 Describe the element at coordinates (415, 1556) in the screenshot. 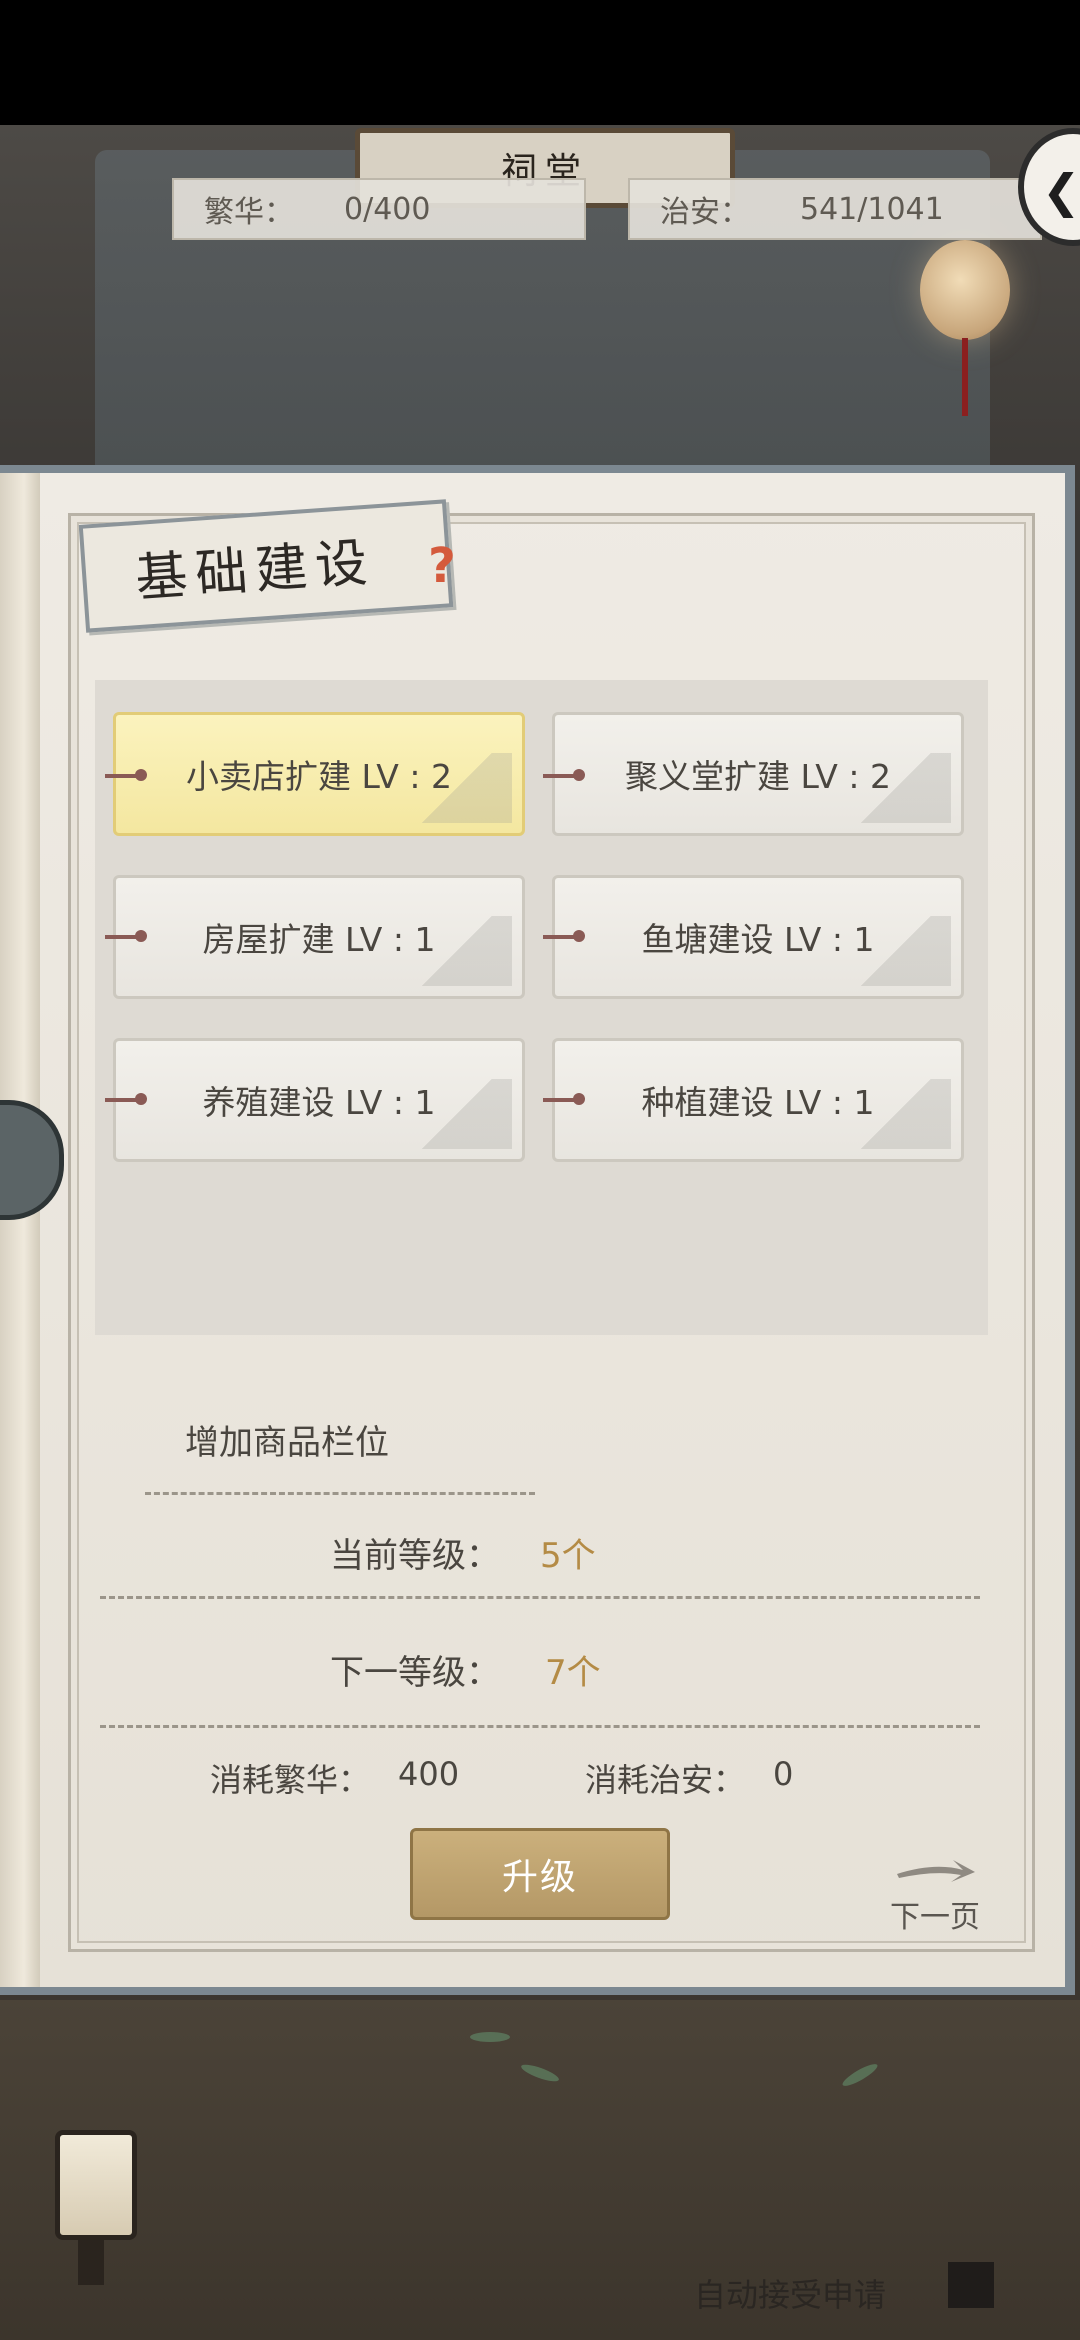

I see `current-level-label: 当前等级：` at that location.